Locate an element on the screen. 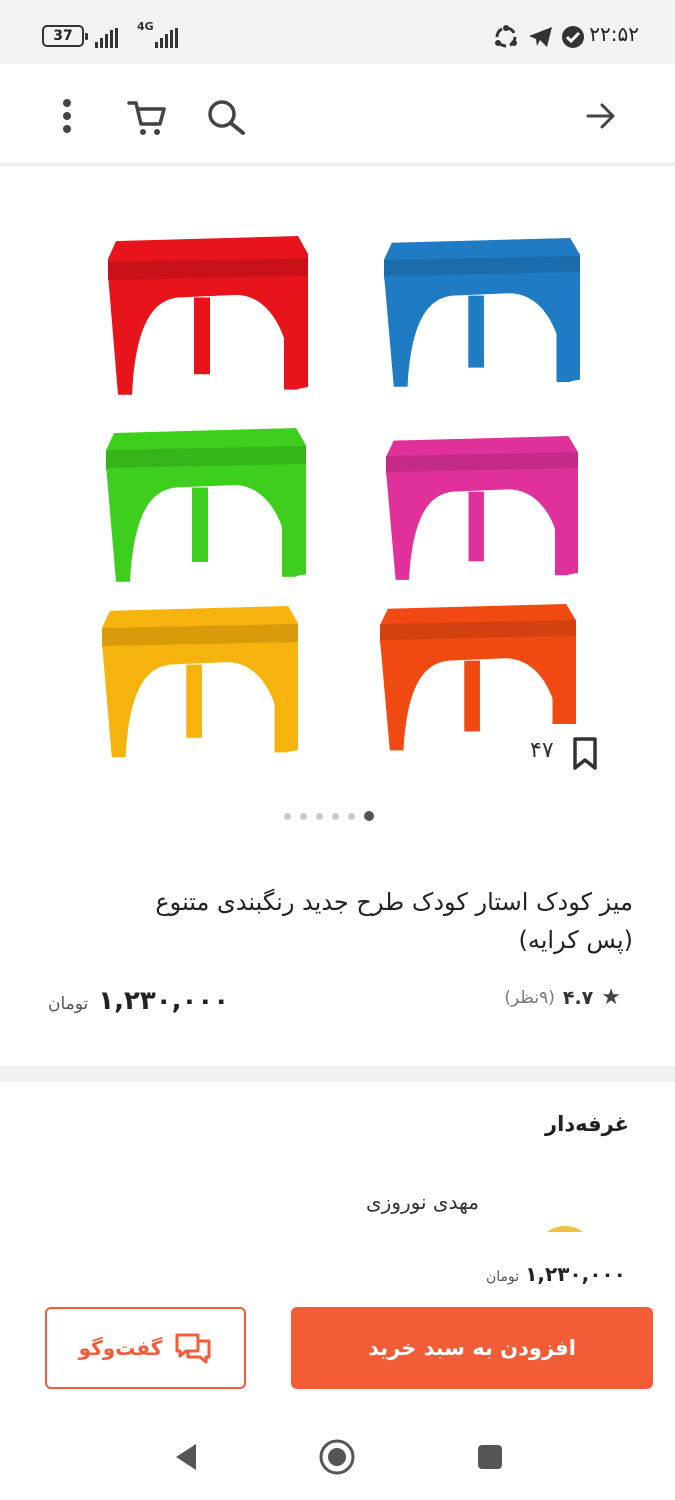 The width and height of the screenshot is (675, 1500). chat-label: گفت‌وگو is located at coordinates (120, 1348).